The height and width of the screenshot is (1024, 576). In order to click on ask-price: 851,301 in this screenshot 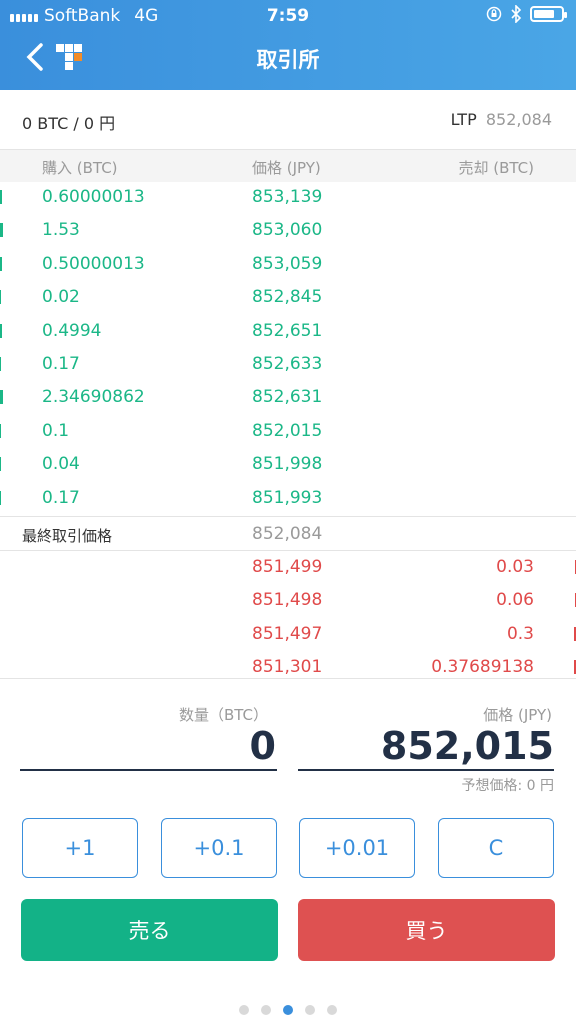, I will do `click(287, 667)`.